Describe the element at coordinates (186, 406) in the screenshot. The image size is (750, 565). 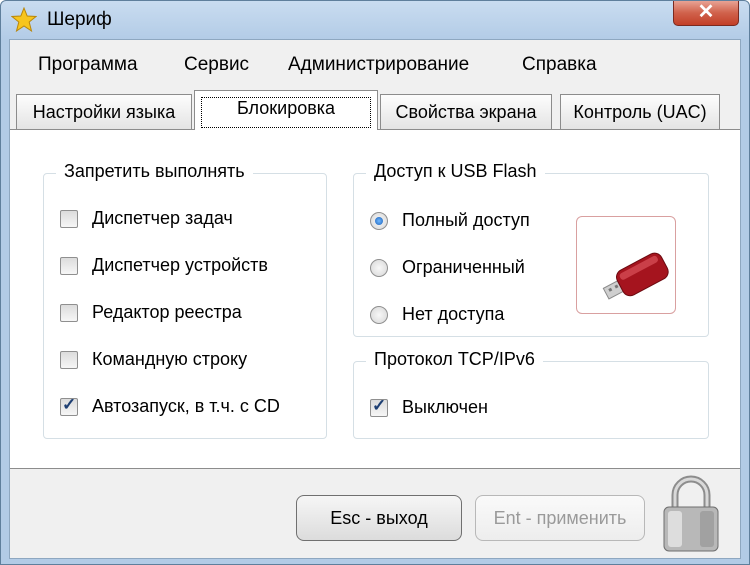
I see `checkbox-label: Автозапуск, в т.ч. с CD` at that location.